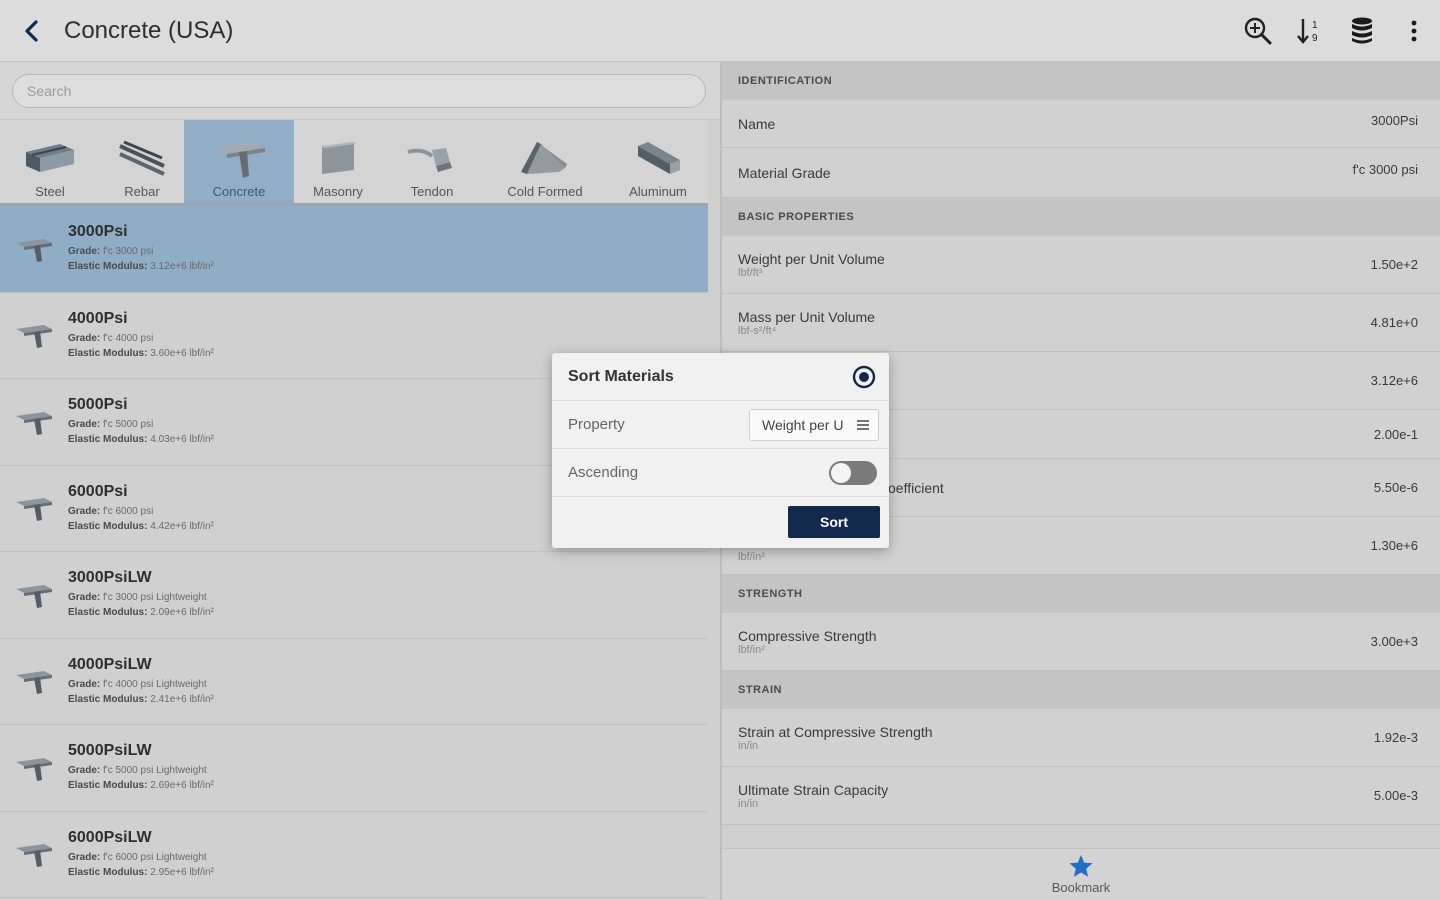 This screenshot has width=1440, height=900. Describe the element at coordinates (110, 751) in the screenshot. I see `material-title: 5000PsiLW` at that location.